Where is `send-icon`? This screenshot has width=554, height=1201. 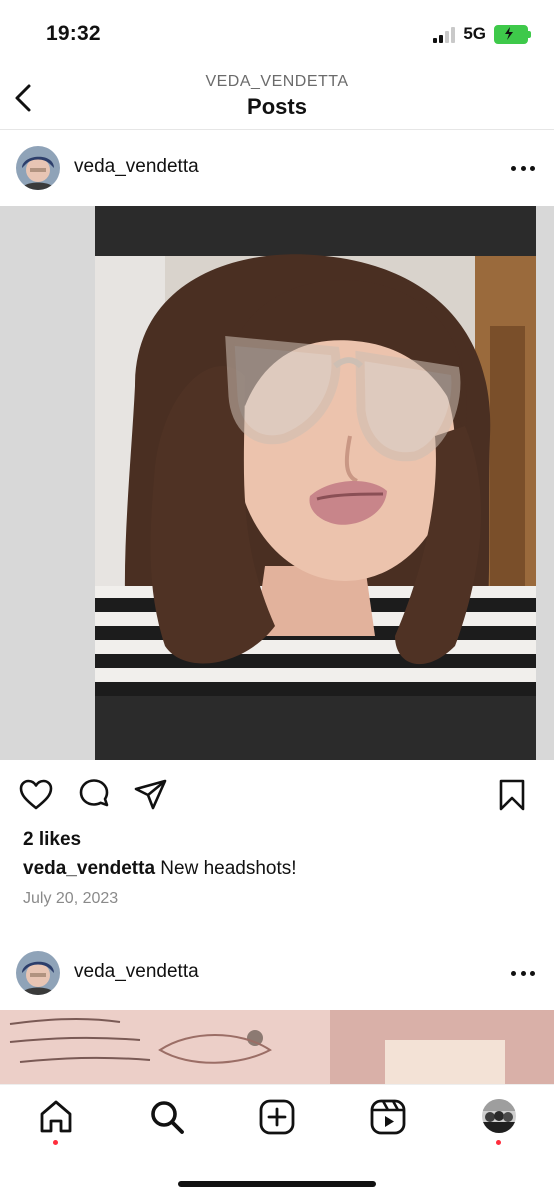 send-icon is located at coordinates (151, 795).